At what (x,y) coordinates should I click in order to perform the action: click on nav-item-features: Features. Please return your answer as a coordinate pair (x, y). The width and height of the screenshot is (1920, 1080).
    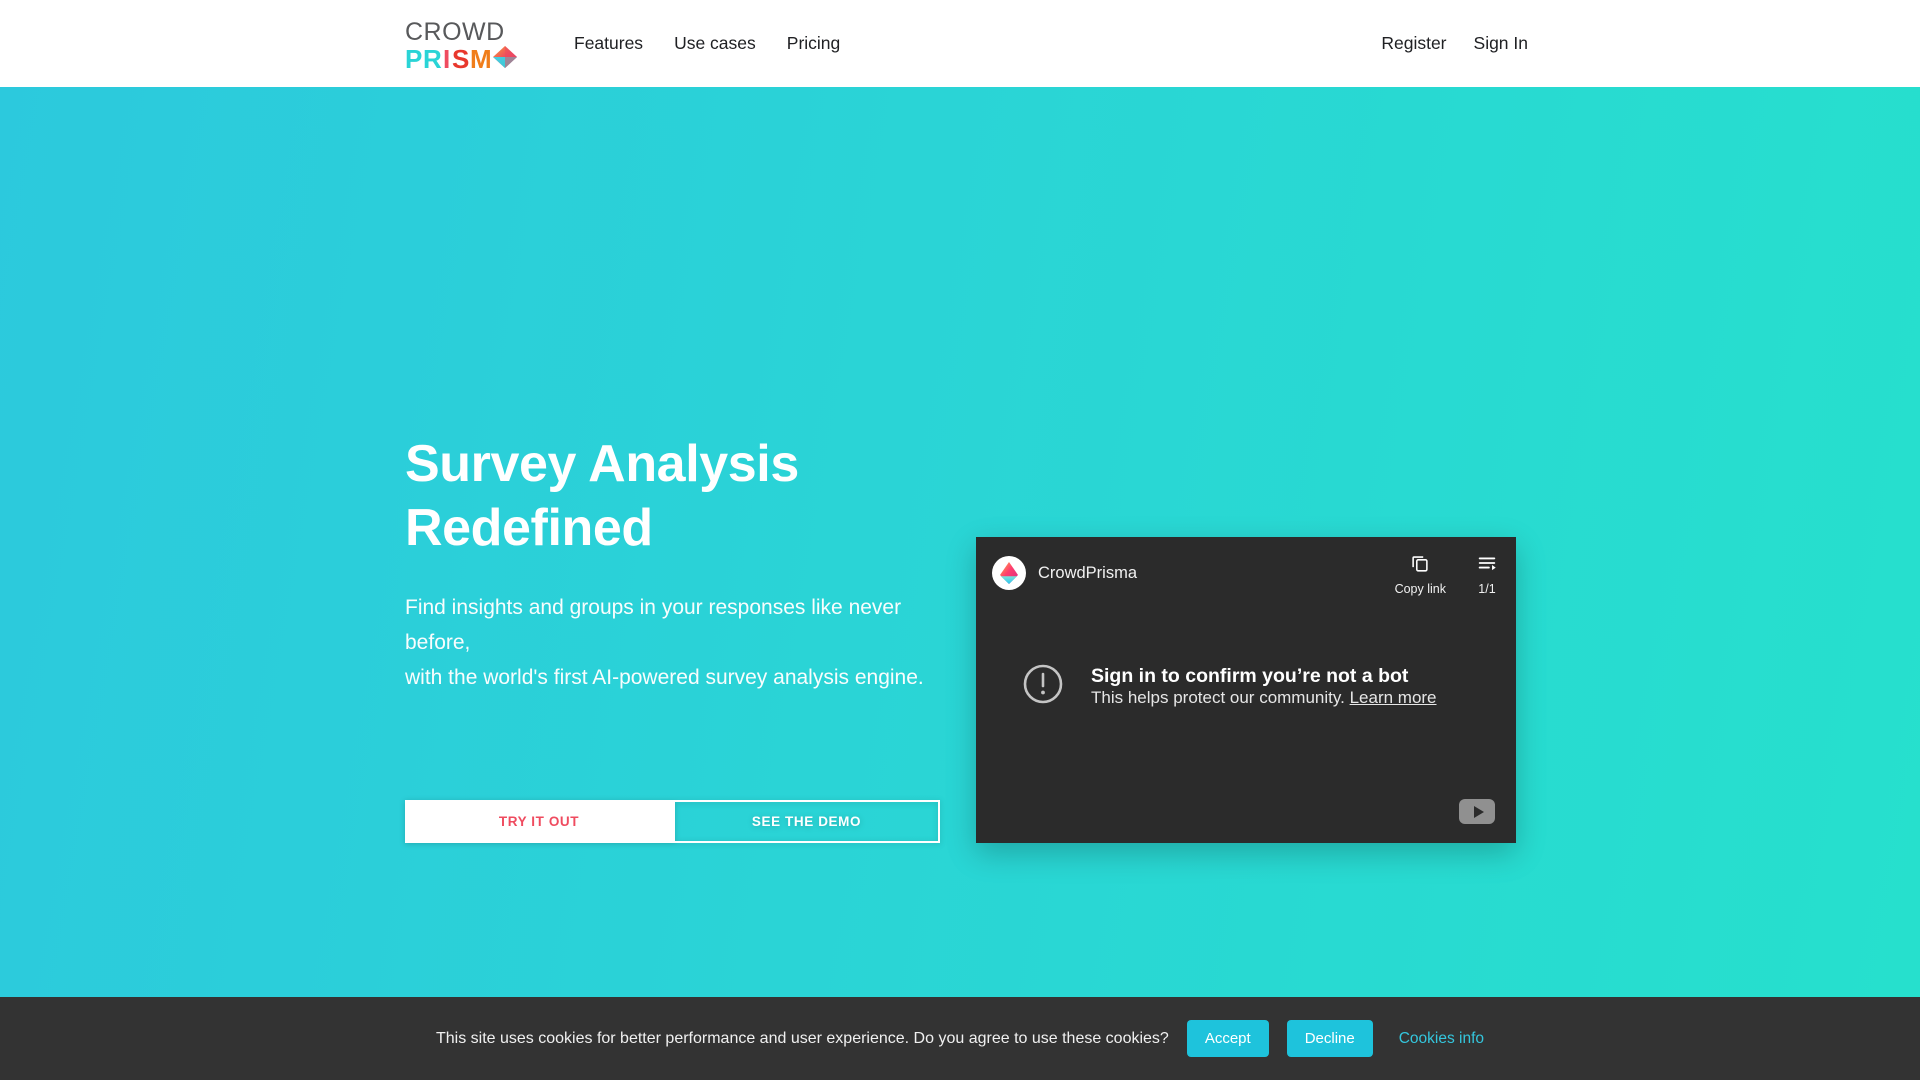
    Looking at the image, I should click on (608, 43).